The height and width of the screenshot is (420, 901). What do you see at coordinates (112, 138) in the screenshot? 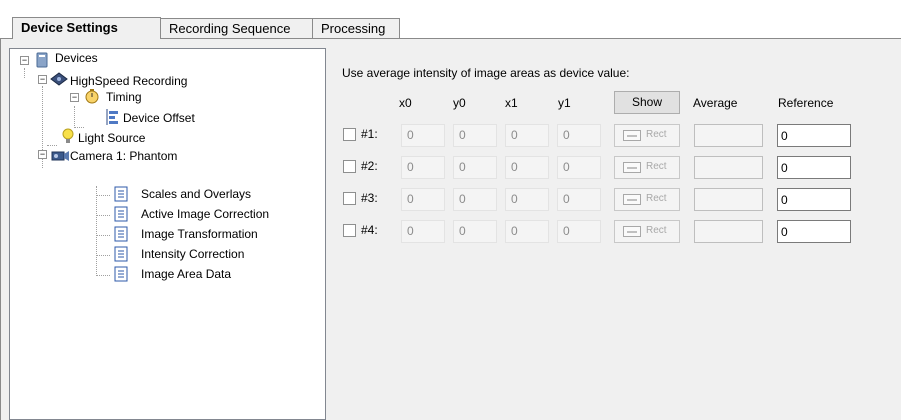
I see `tree-label: Light Source` at bounding box center [112, 138].